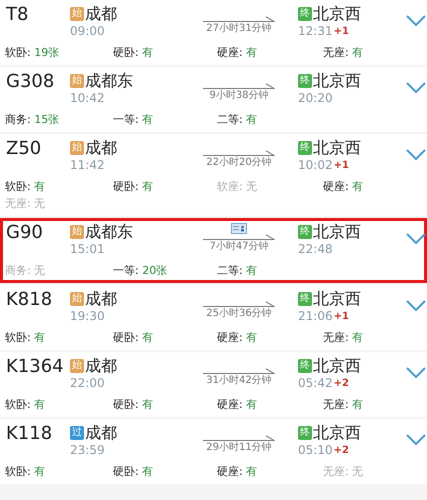 Image resolution: width=427 pixels, height=500 pixels. Describe the element at coordinates (315, 316) in the screenshot. I see `arrival-time: 21:06` at that location.